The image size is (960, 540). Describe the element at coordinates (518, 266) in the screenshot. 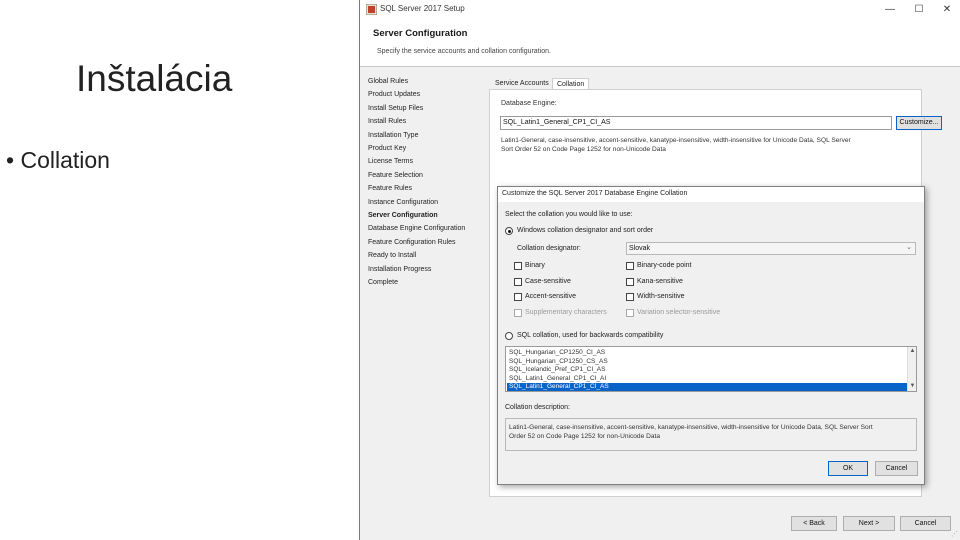

I see `binary-checkbox` at that location.